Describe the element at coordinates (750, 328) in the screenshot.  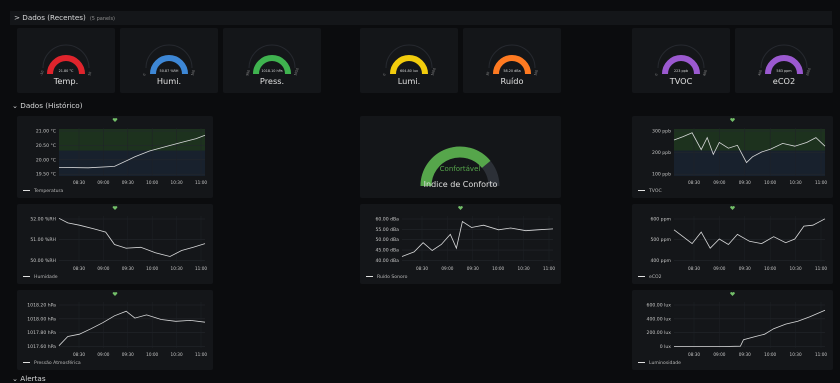
I see `series-line-luminosidade` at that location.